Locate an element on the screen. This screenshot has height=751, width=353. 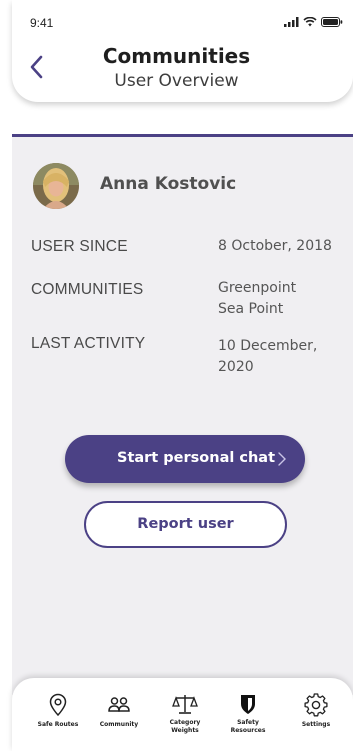
header-divider is located at coordinates (182, 135).